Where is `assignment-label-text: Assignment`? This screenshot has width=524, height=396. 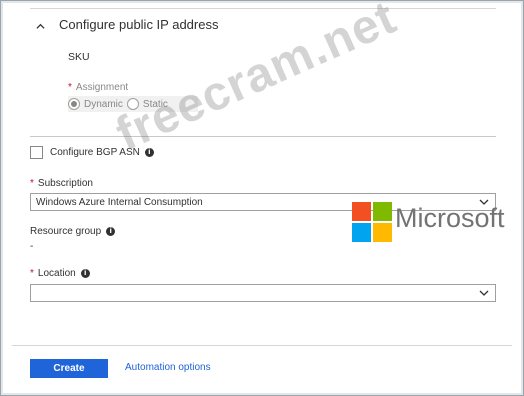 assignment-label-text: Assignment is located at coordinates (102, 87).